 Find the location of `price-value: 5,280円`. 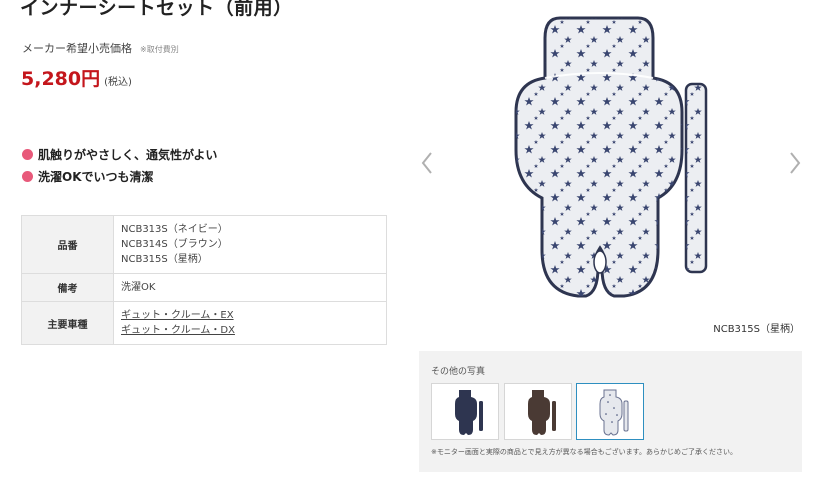

price-value: 5,280円 is located at coordinates (61, 79).